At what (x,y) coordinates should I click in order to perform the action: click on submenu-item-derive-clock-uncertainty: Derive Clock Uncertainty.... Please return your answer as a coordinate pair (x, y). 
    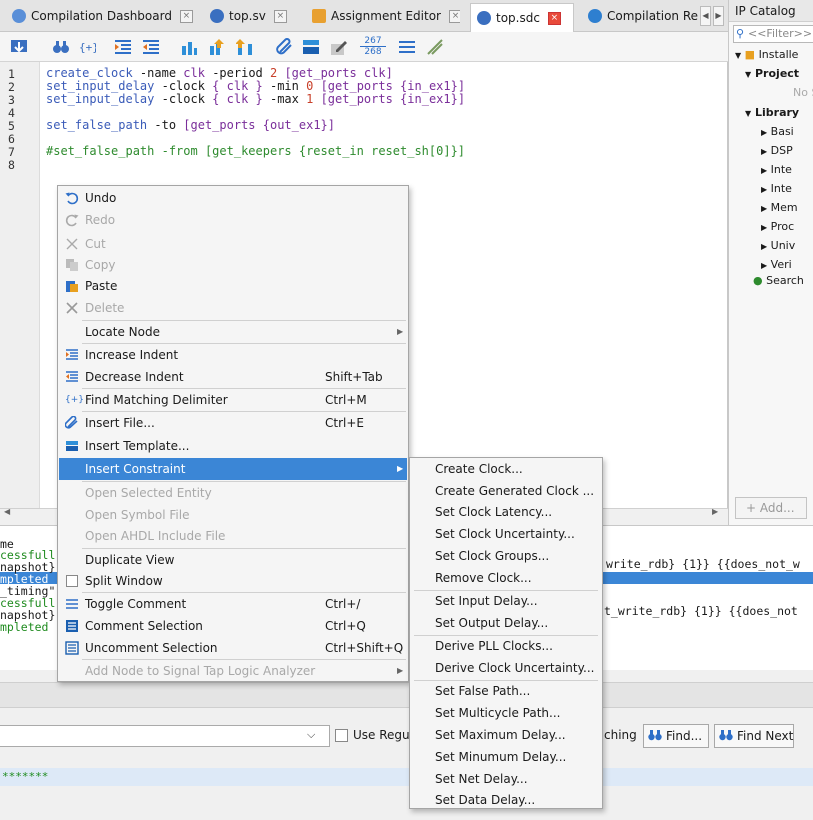
    Looking at the image, I should click on (506, 668).